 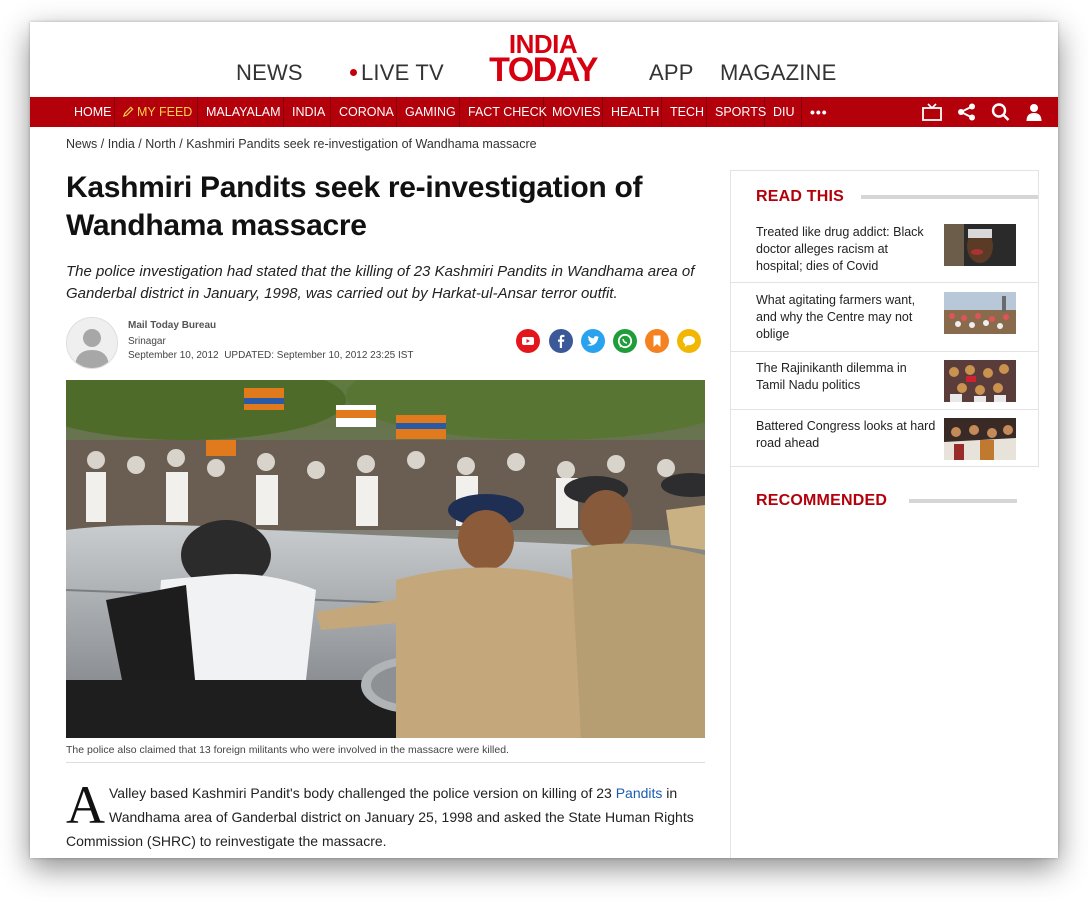 What do you see at coordinates (657, 341) in the screenshot?
I see `bookmark-icon` at bounding box center [657, 341].